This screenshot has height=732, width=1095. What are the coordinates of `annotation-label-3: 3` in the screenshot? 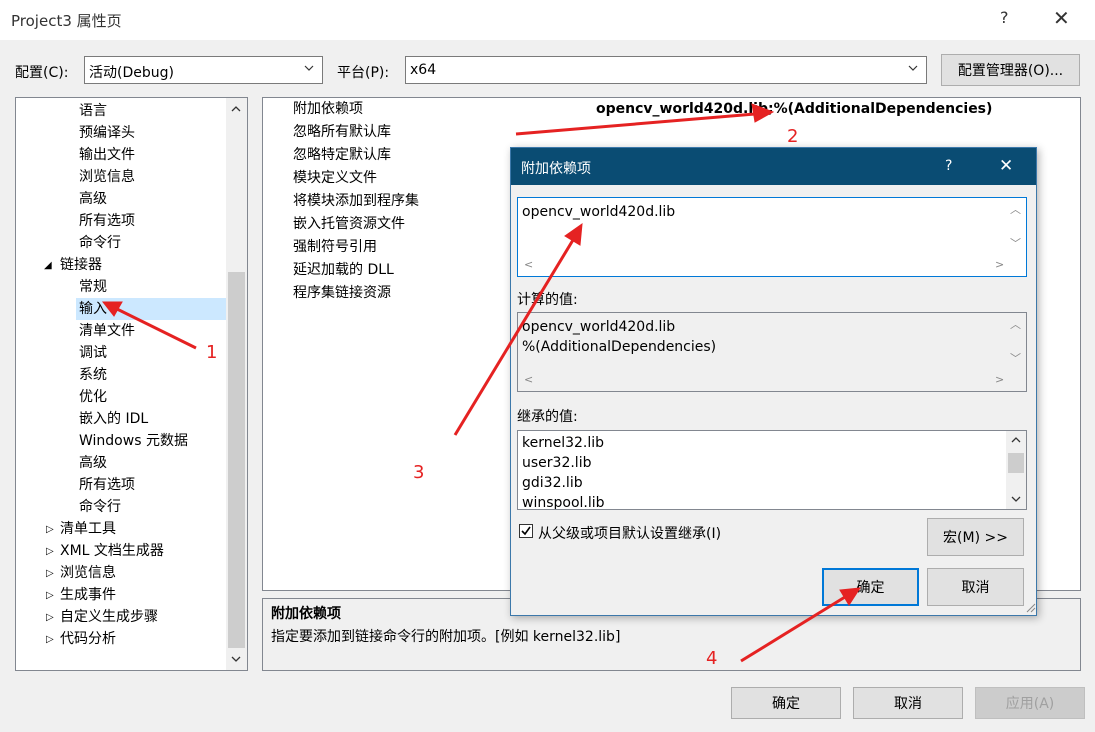 It's located at (419, 472).